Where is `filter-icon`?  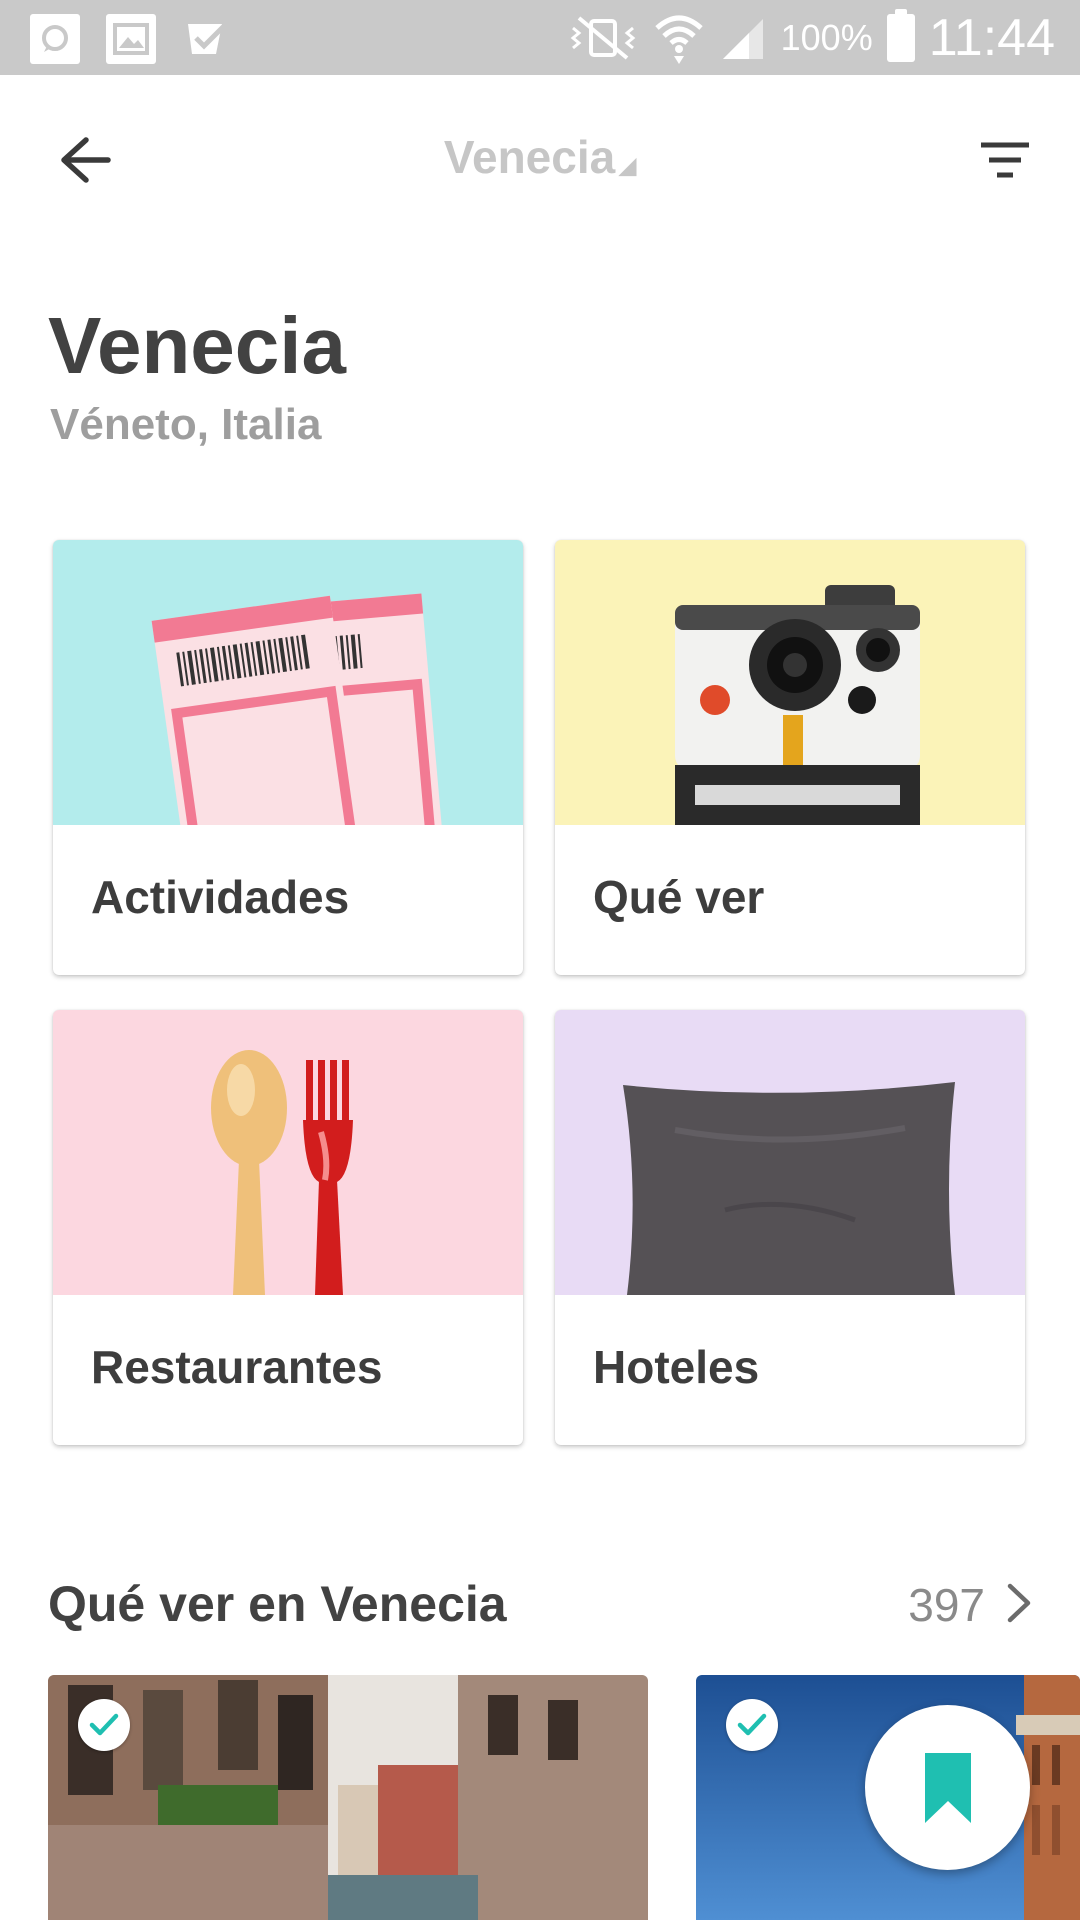
filter-icon is located at coordinates (1005, 160).